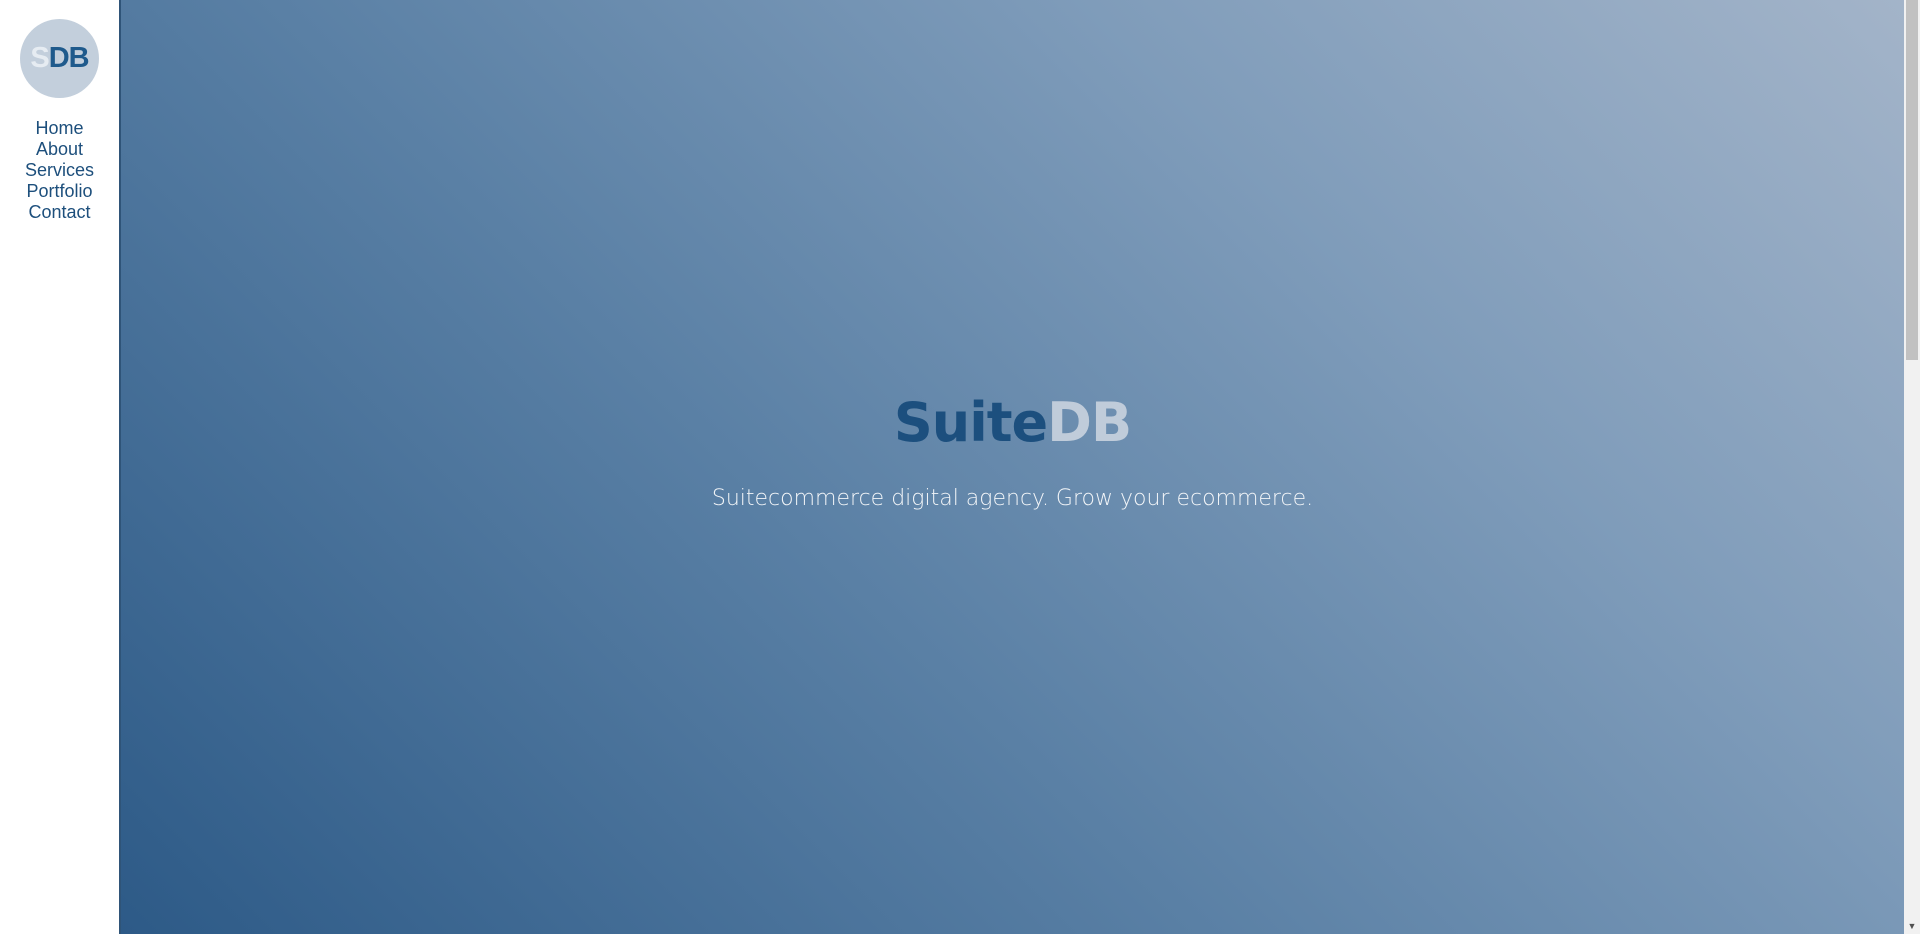  What do you see at coordinates (1912, 926) in the screenshot?
I see `scroll-down-arrow-icon: ▼` at bounding box center [1912, 926].